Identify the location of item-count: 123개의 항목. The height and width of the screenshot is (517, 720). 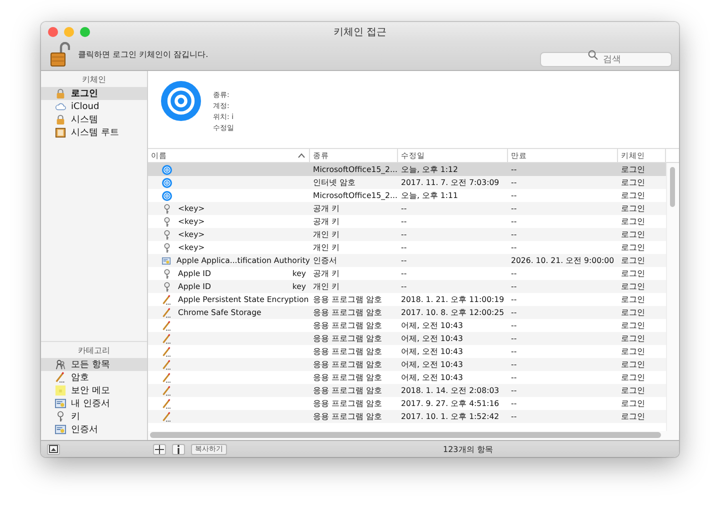
(468, 449).